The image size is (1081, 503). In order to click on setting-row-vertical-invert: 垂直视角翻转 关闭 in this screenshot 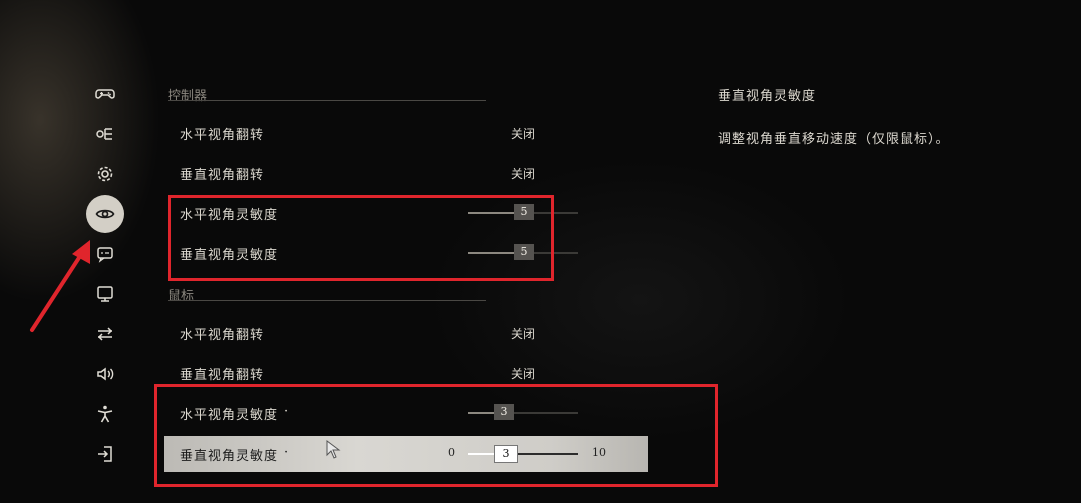, I will do `click(406, 173)`.